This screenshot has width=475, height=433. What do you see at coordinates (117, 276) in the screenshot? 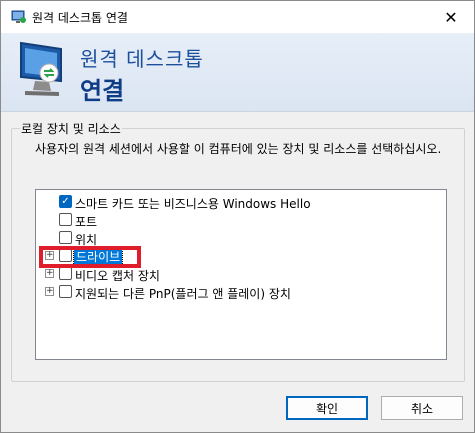
I see `tree-item-label: 비디오 캡처 장치` at bounding box center [117, 276].